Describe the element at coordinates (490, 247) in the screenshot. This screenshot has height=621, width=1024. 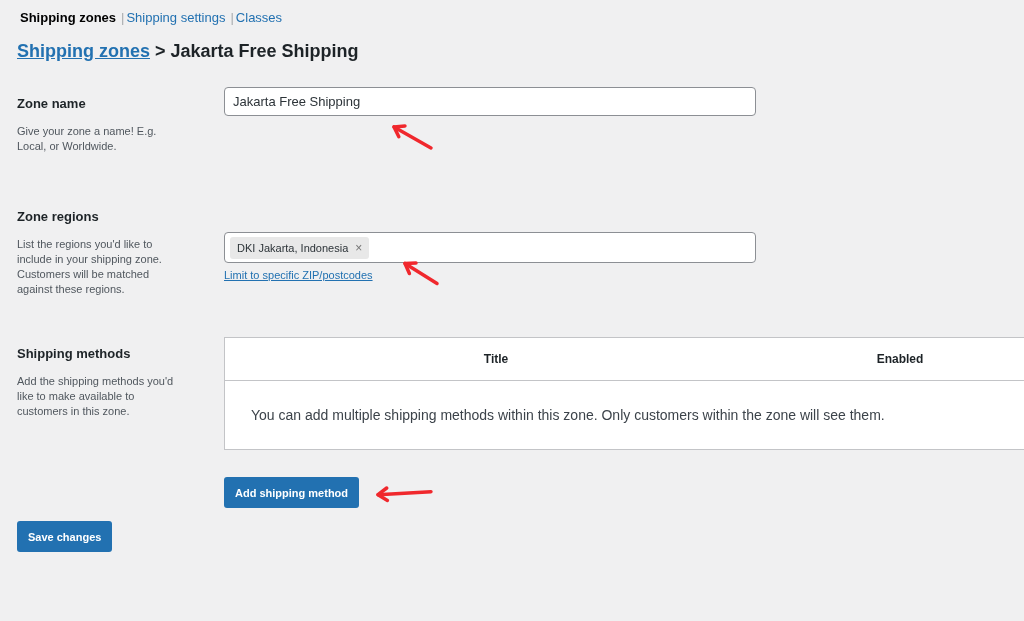
I see `region-select-field: DKI Jakarta, Indonesia ×` at that location.